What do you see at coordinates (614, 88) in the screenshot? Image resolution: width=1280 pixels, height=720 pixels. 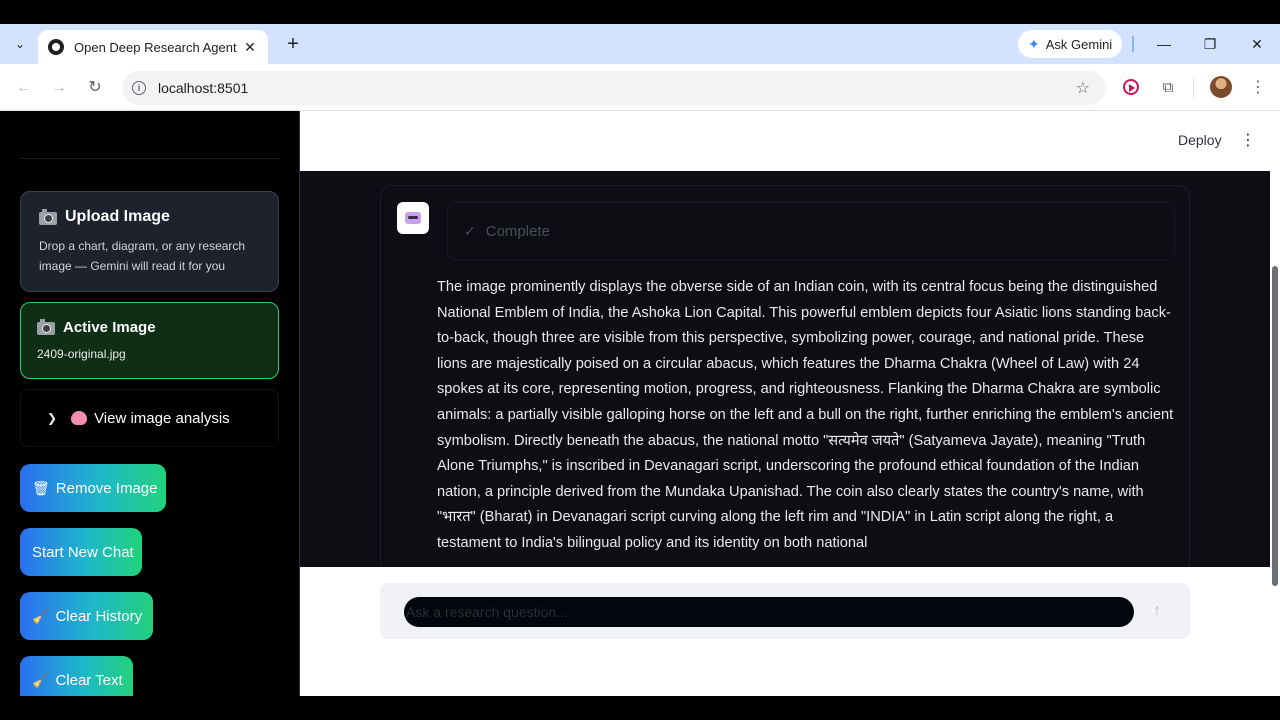 I see `address-bar: i localhost:8501 ☆` at bounding box center [614, 88].